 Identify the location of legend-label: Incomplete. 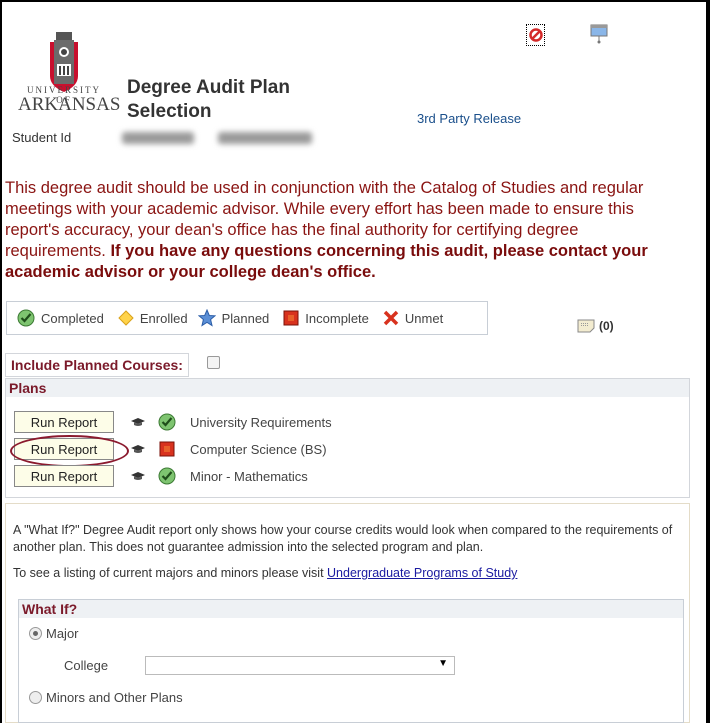
(337, 318).